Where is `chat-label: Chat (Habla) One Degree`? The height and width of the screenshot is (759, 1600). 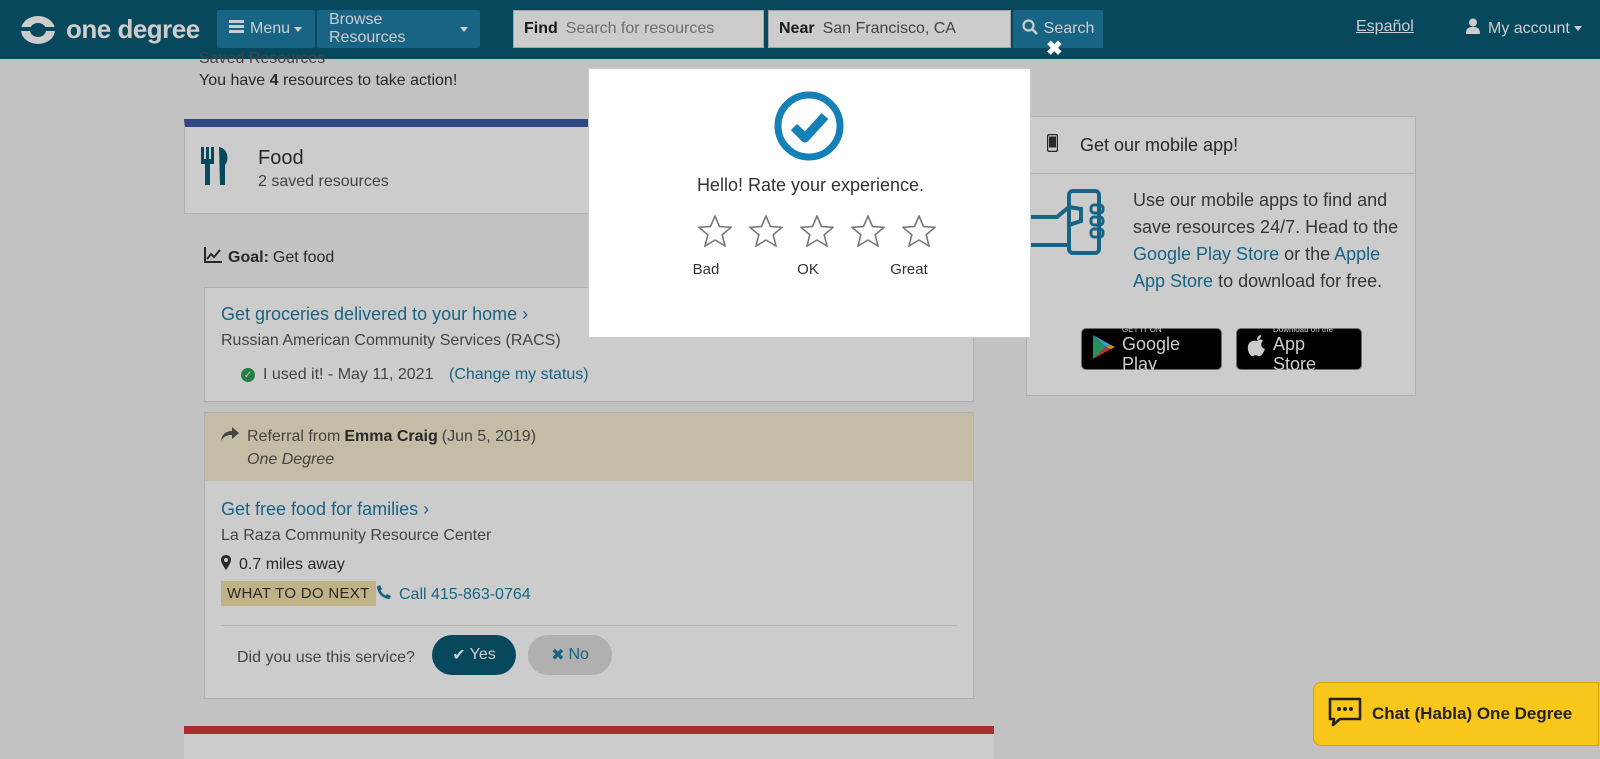 chat-label: Chat (Habla) One Degree is located at coordinates (1472, 713).